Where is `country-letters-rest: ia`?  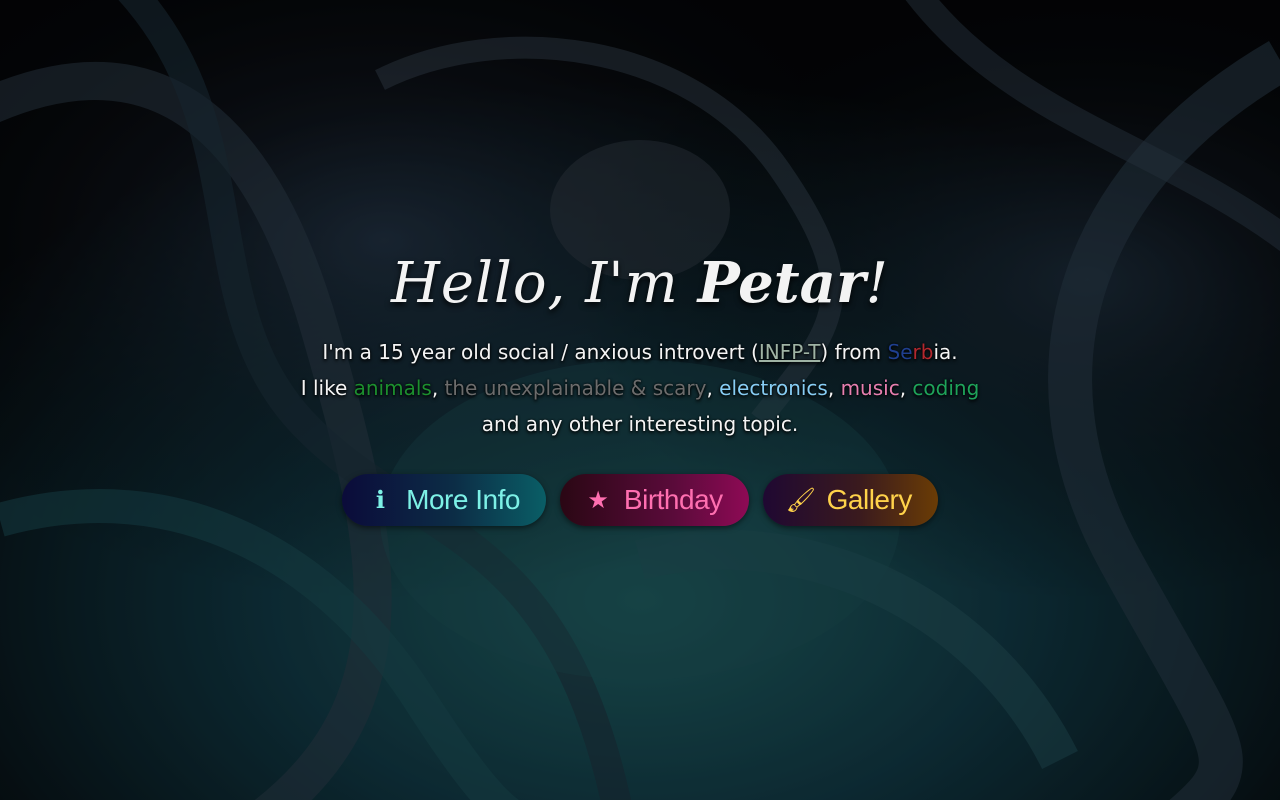 country-letters-rest: ia is located at coordinates (942, 352).